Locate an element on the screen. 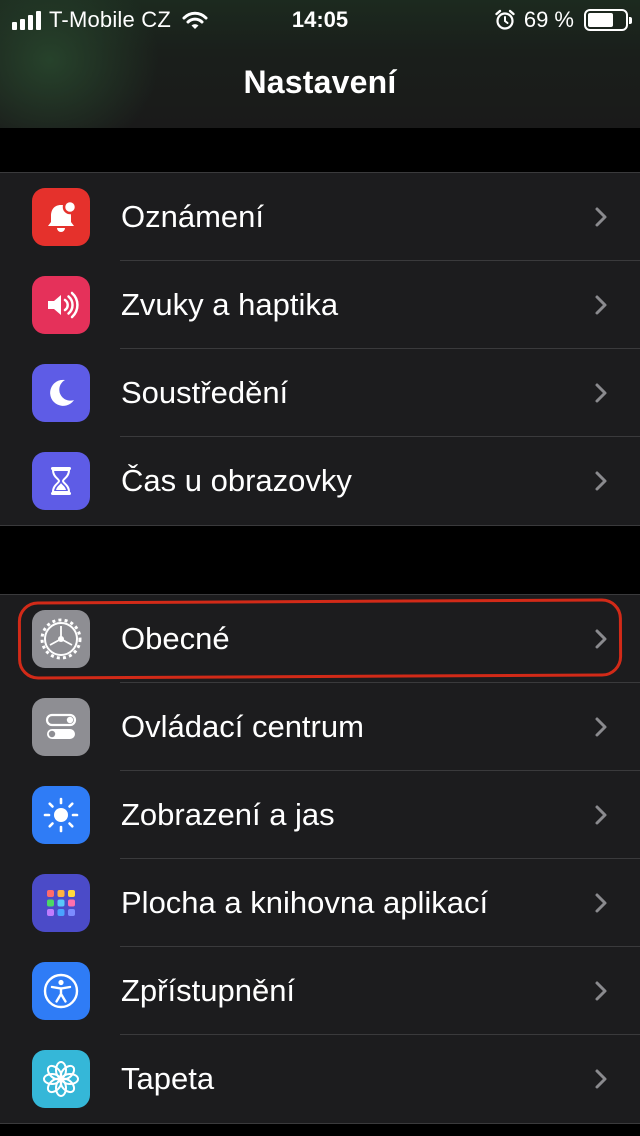 The height and width of the screenshot is (1136, 640). wallpaper-flower-icon is located at coordinates (61, 1079).